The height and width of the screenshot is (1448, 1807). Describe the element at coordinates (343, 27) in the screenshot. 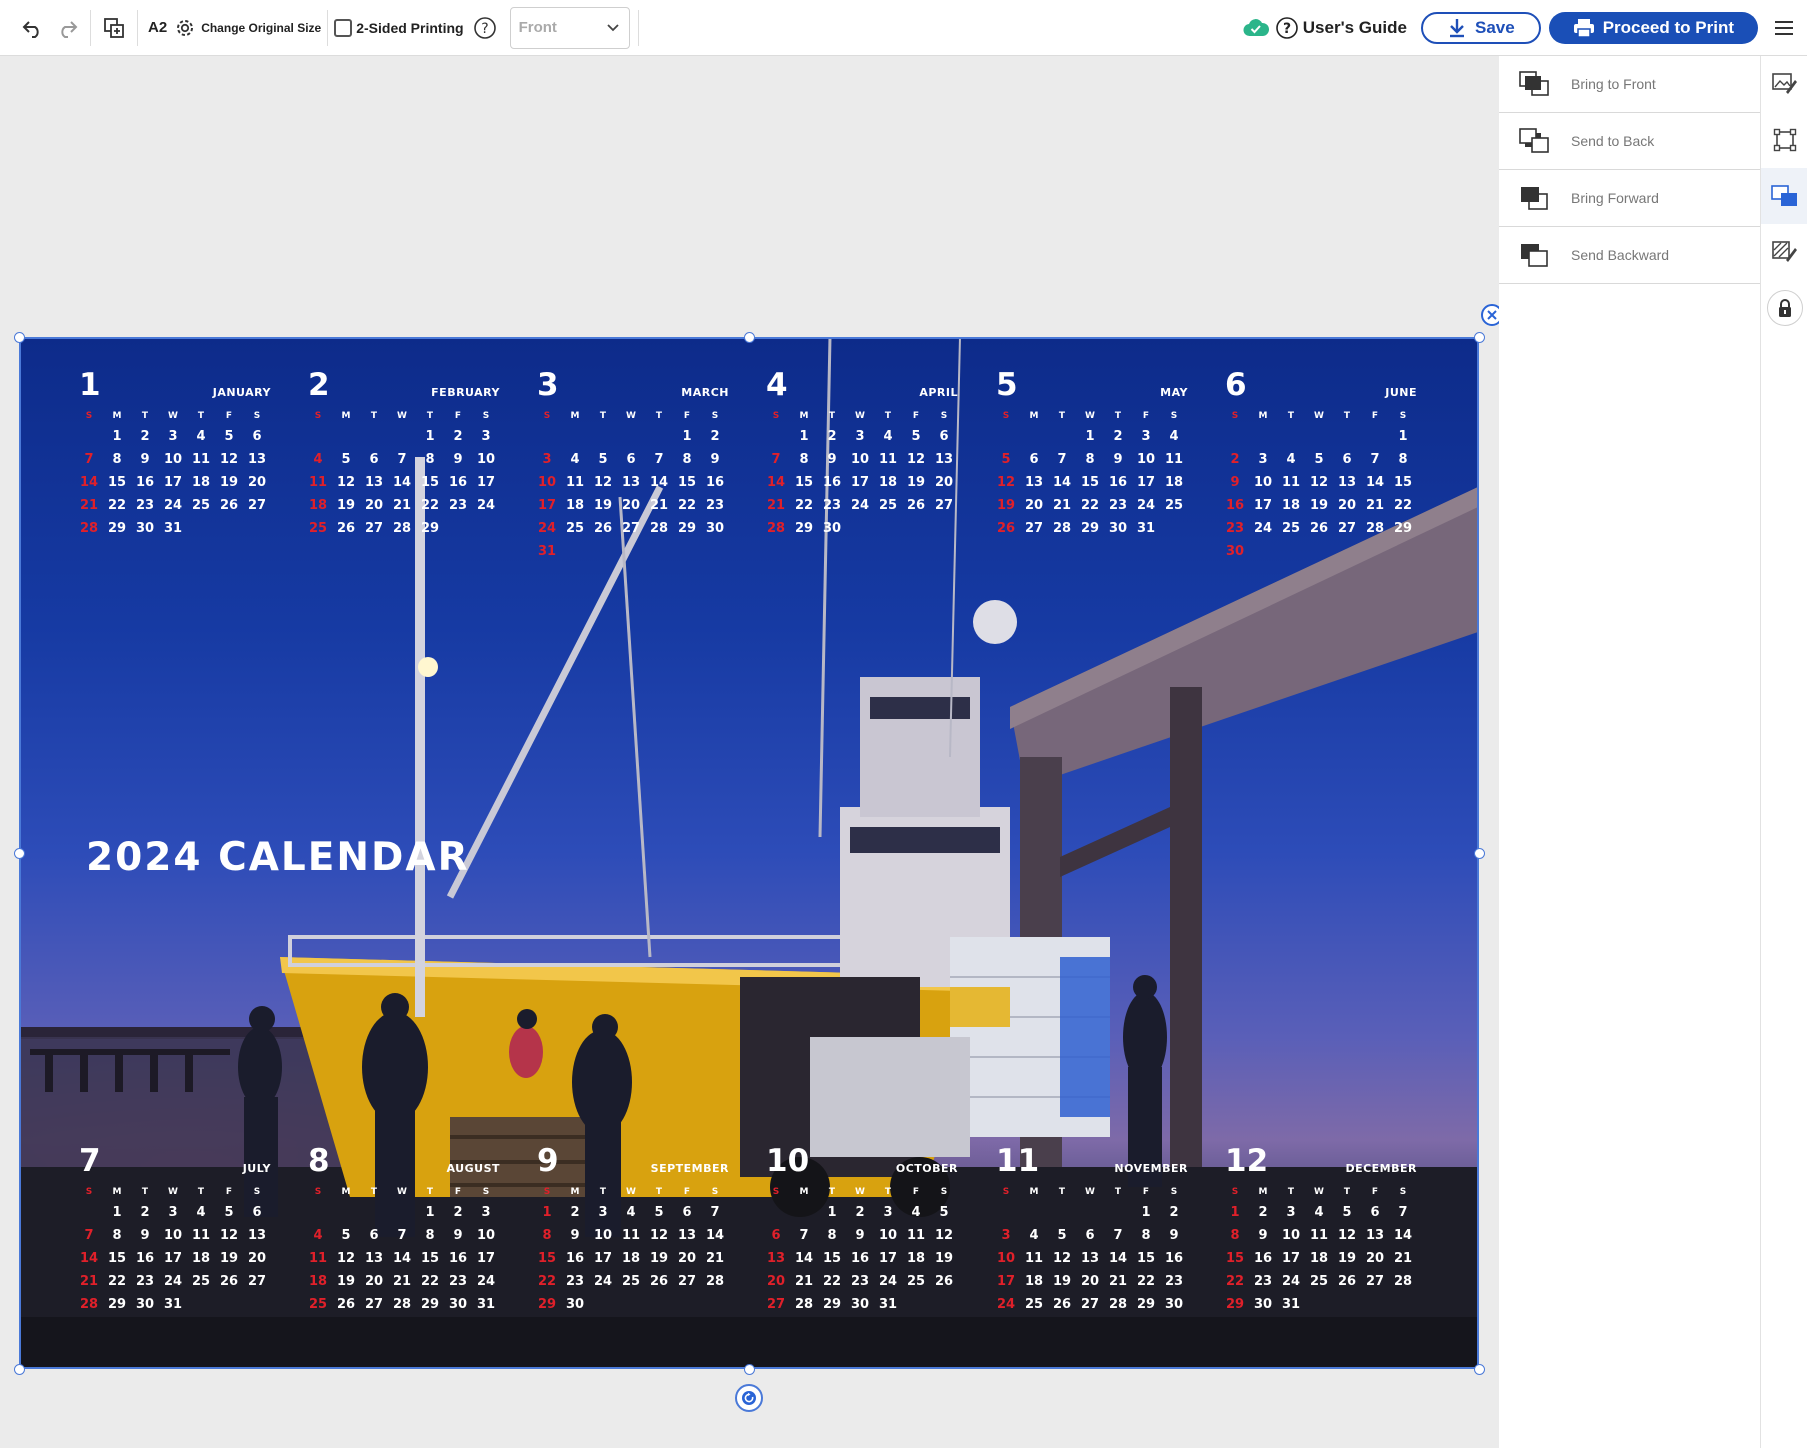

I see `two-sided-checkbox` at that location.